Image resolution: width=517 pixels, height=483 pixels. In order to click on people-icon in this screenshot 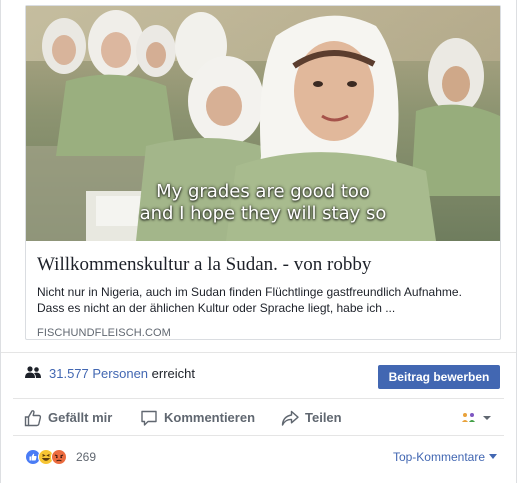, I will do `click(33, 372)`.